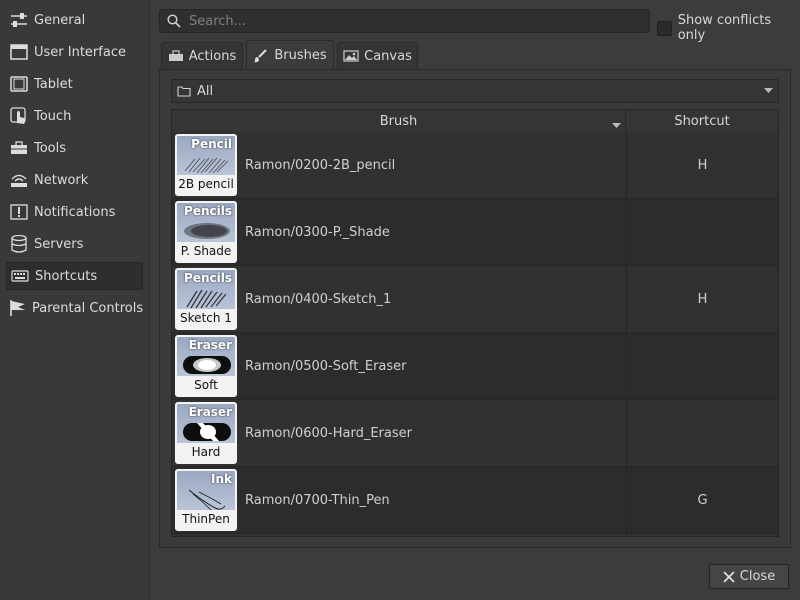 The width and height of the screenshot is (800, 600). I want to click on table-row: Pencil 2B pencil Ramon/0200-2B_pencil H, so click(475, 165).